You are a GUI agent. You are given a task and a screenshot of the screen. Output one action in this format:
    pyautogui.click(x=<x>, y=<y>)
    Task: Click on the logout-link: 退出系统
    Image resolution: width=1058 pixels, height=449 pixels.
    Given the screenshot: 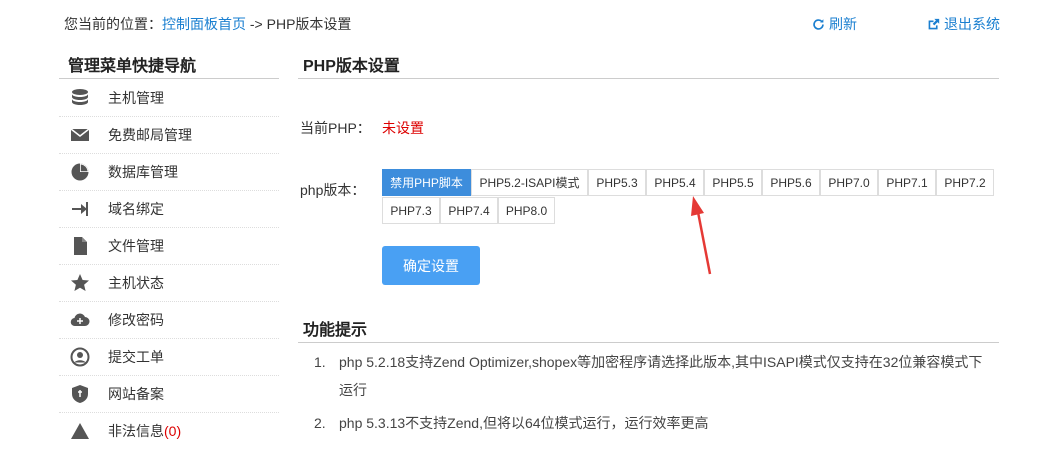 What is the action you would take?
    pyautogui.click(x=963, y=24)
    